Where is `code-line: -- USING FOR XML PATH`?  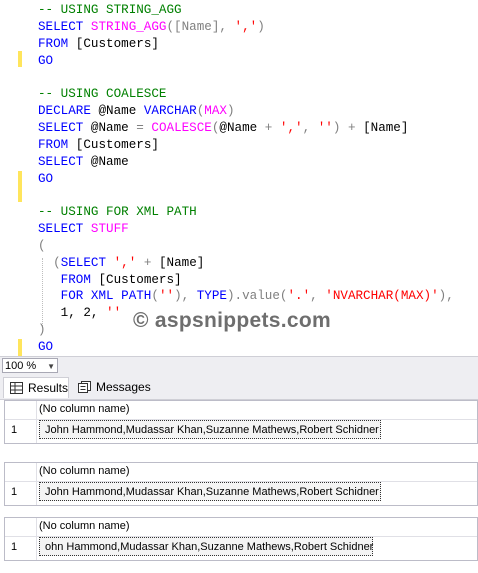 code-line: -- USING FOR XML PATH is located at coordinates (117, 212).